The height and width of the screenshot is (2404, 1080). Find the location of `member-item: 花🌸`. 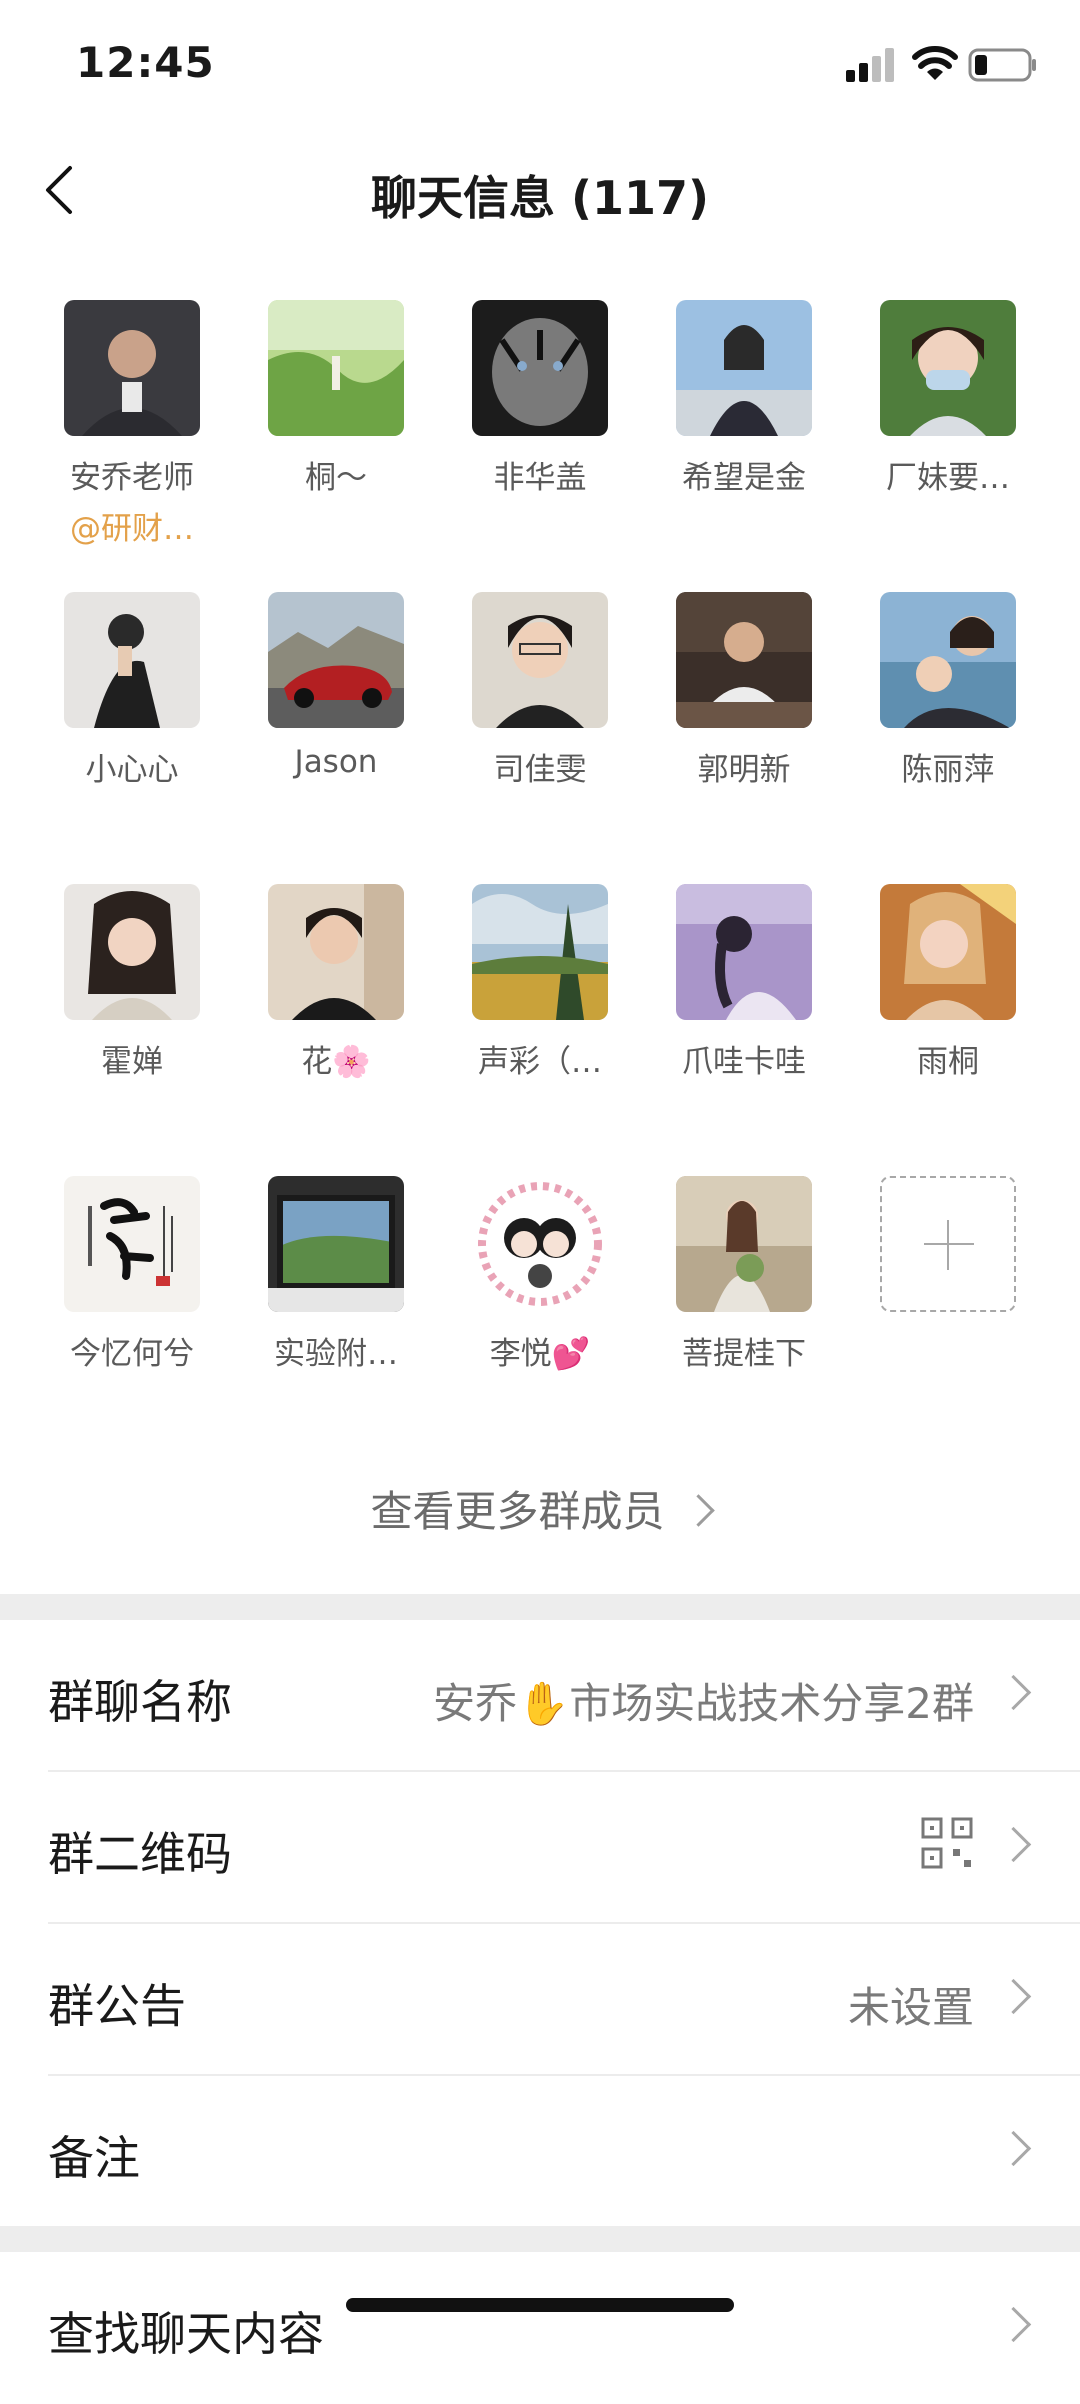

member-item: 花🌸 is located at coordinates (336, 982).